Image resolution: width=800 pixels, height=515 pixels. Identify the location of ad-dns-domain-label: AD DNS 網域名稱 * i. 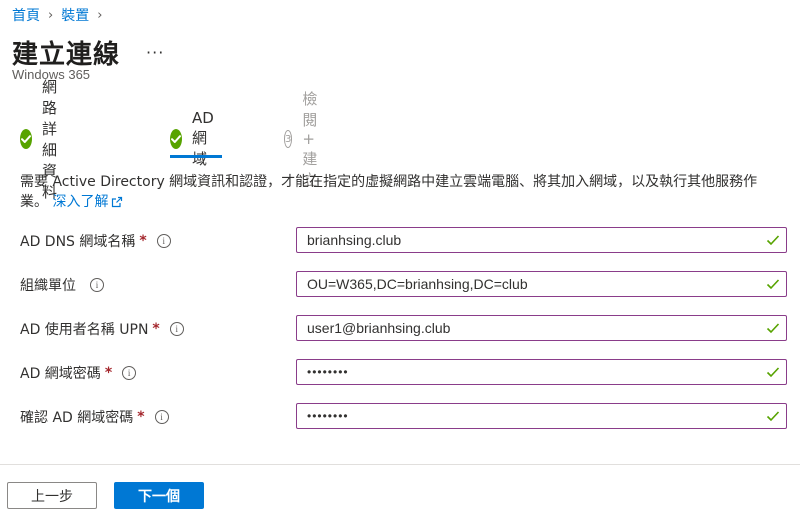
(95, 241).